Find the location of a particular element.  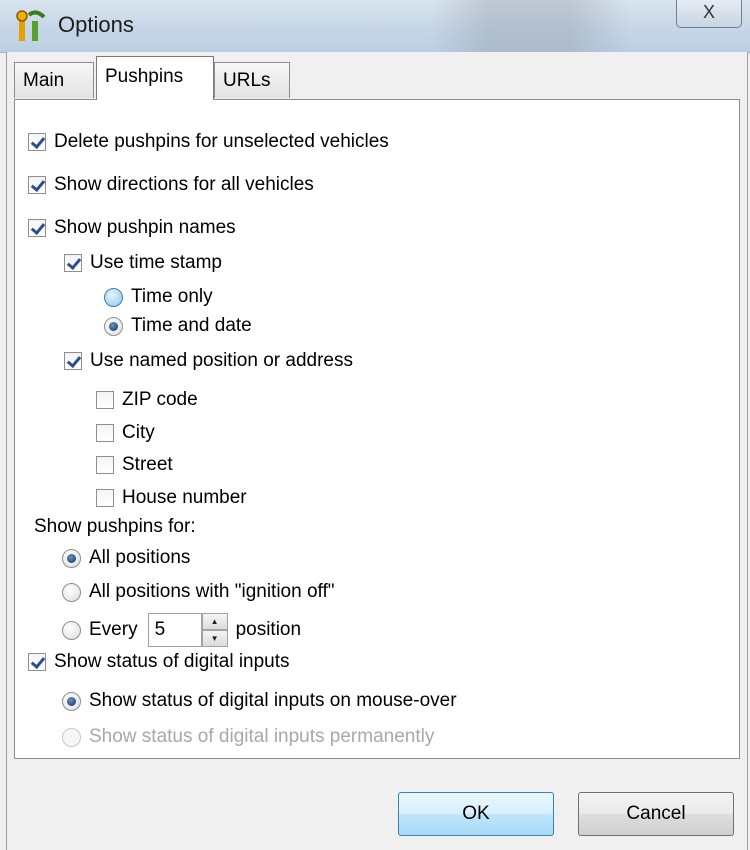

zip-code-label: ZIP code is located at coordinates (160, 399).